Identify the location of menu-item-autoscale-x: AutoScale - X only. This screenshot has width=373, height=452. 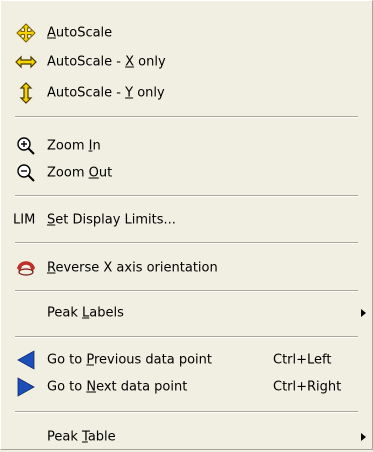
(186, 62).